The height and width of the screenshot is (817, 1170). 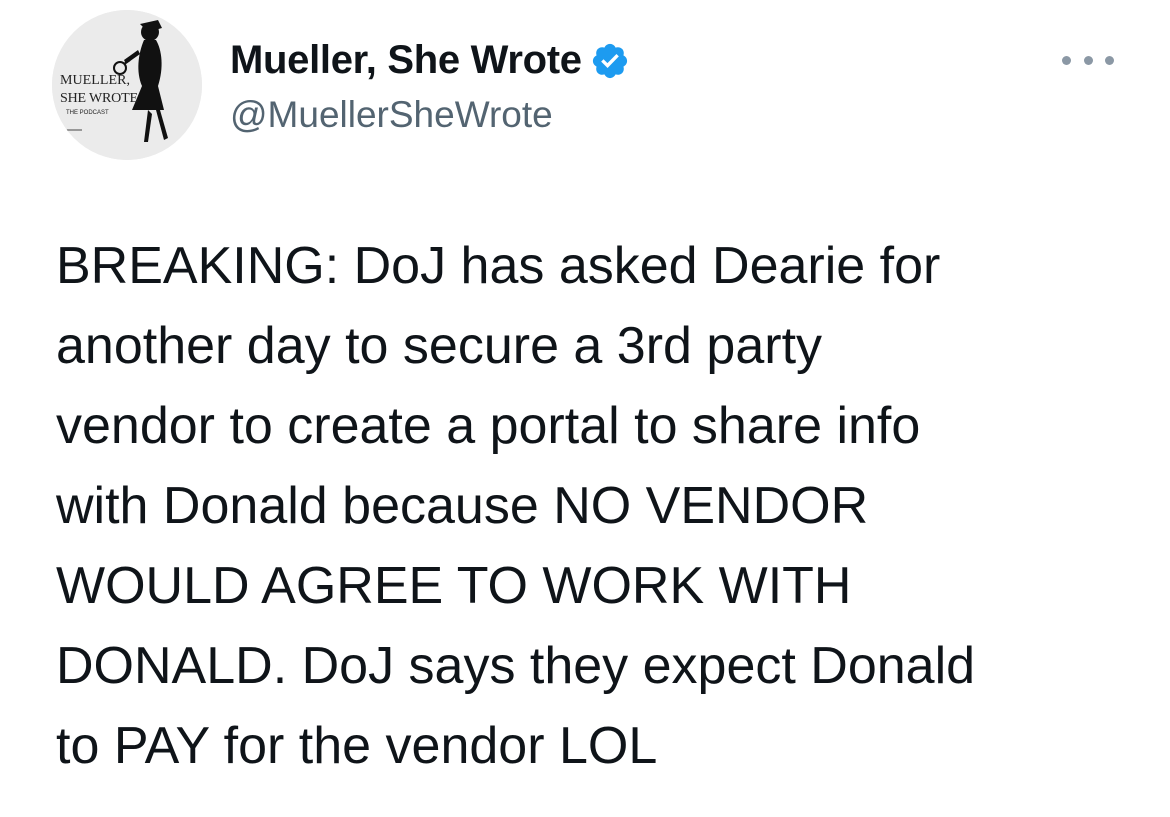 I want to click on more-options-icon, so click(x=1088, y=60).